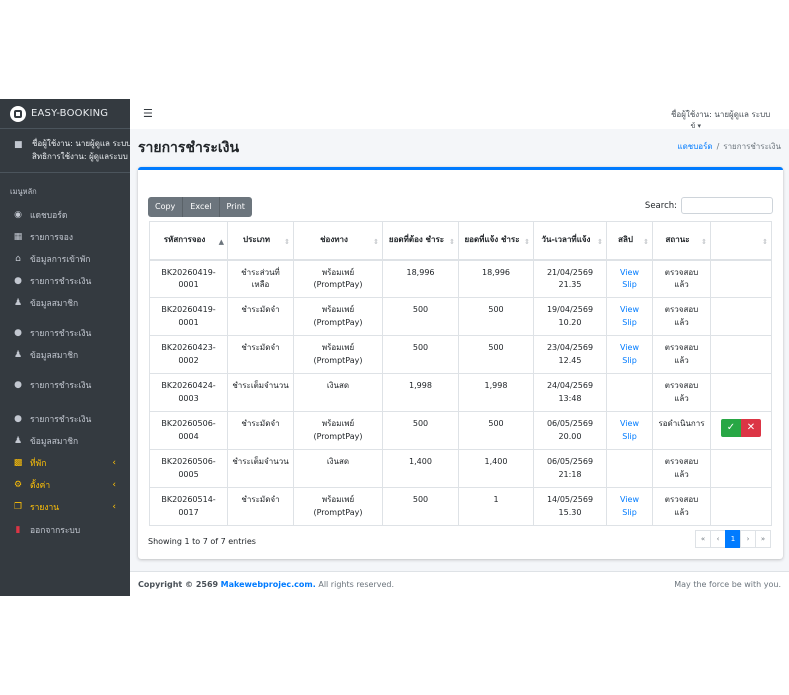 This screenshot has width=789, height=695. I want to click on cell-amount-paid: 1, so click(496, 506).